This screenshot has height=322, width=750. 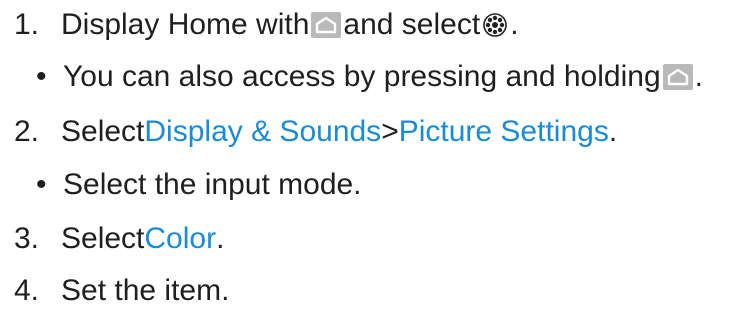 What do you see at coordinates (504, 132) in the screenshot?
I see `link-picture-settings: Picture Settings` at bounding box center [504, 132].